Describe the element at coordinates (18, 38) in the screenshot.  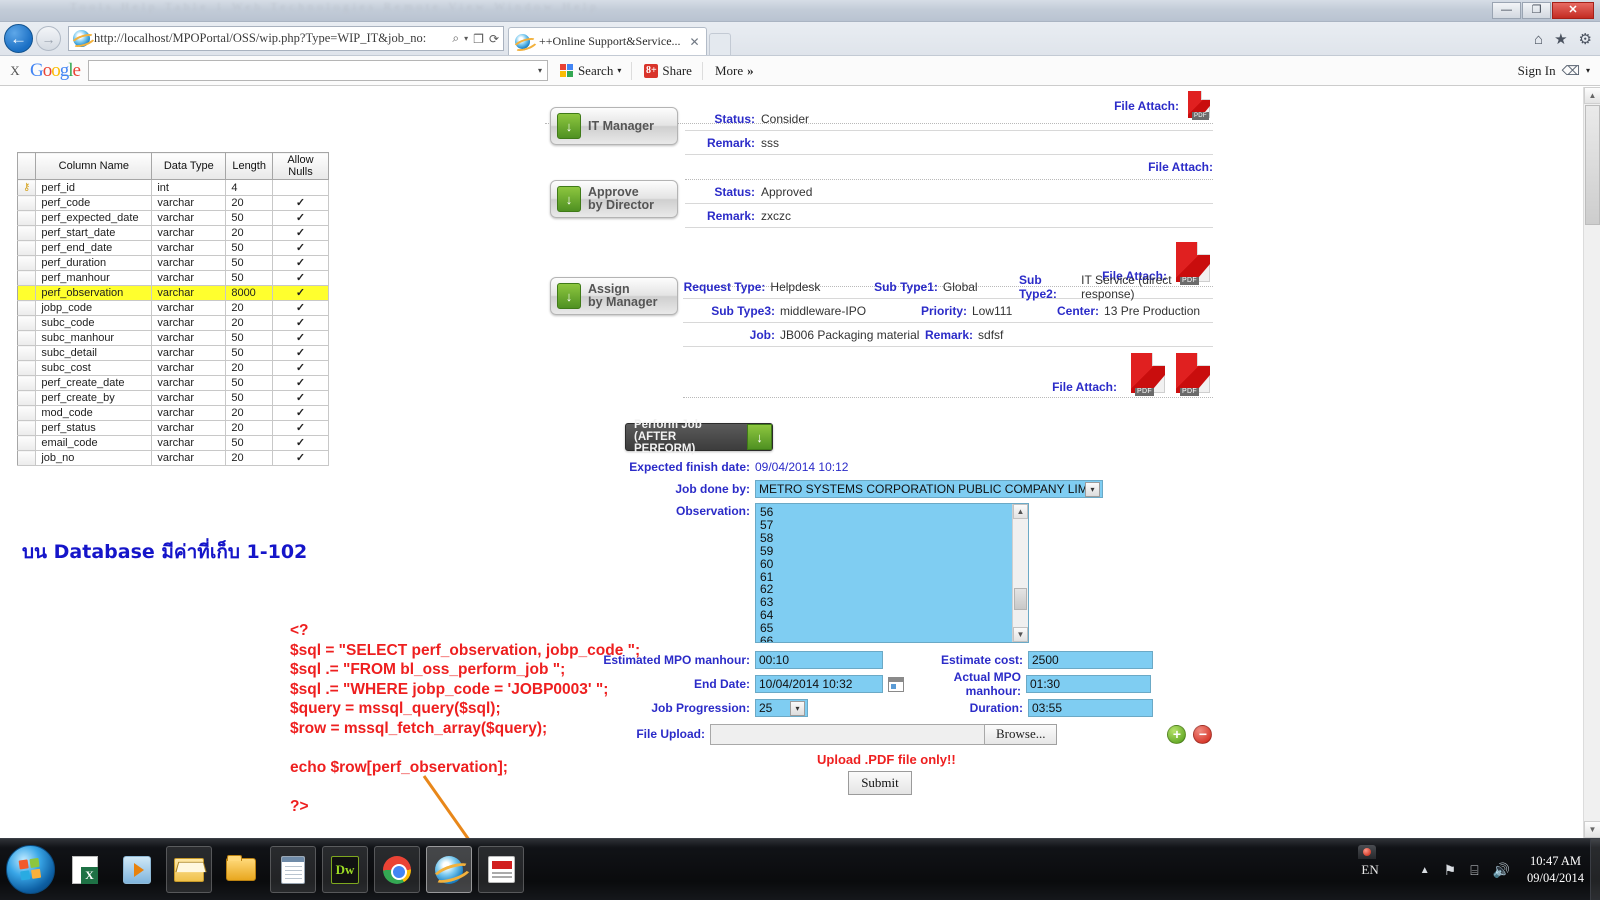
I see `back-arrow-icon: ←` at that location.